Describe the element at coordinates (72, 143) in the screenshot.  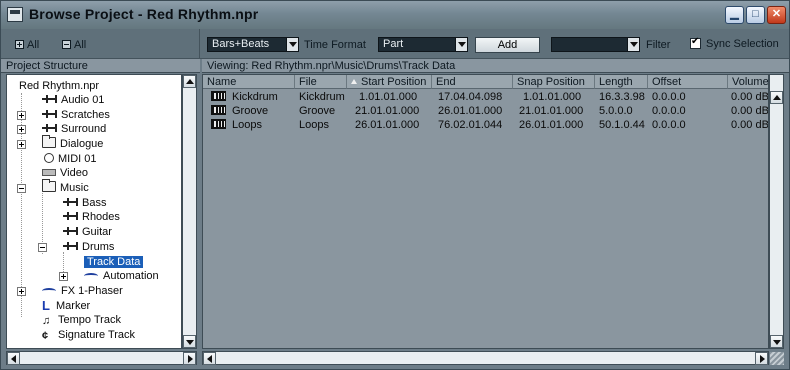
I see `tree-item-dialogue: Dialogue` at that location.